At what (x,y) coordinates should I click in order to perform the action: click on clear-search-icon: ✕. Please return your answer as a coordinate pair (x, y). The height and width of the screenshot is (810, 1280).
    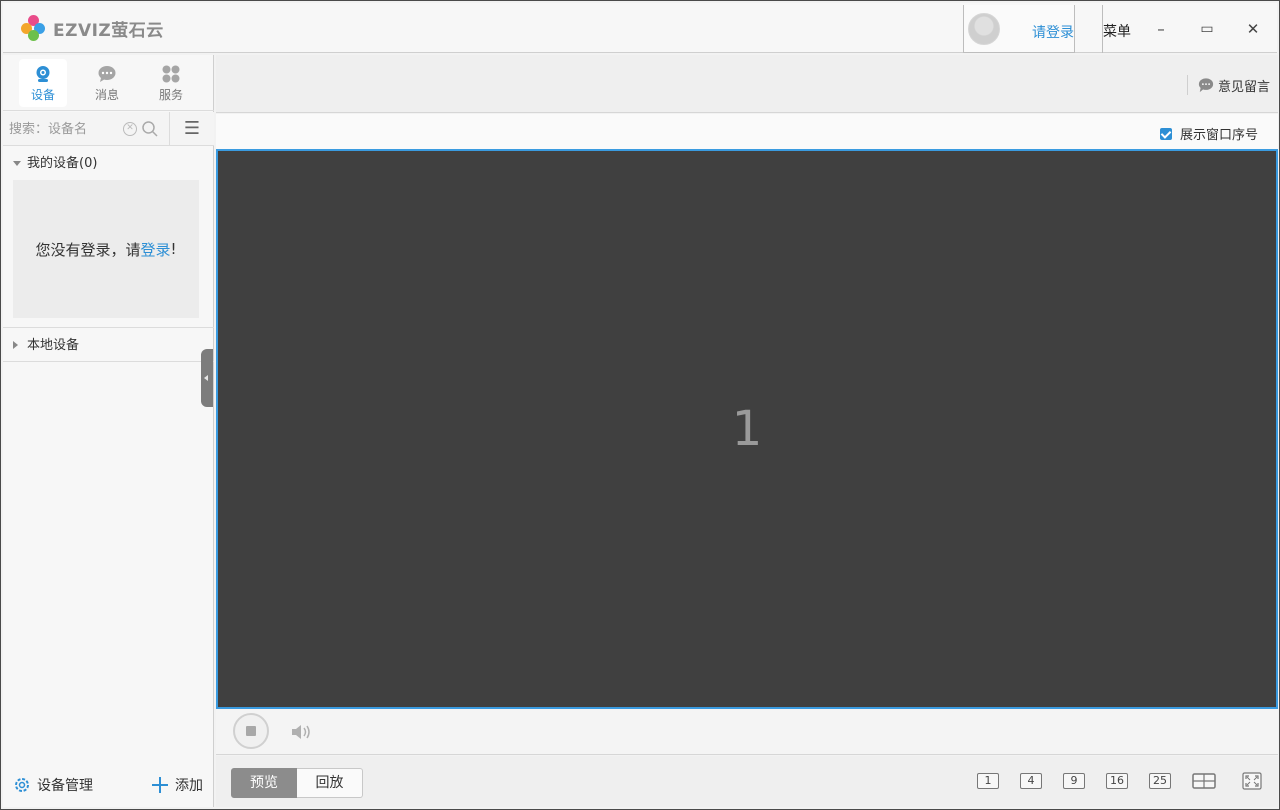
    Looking at the image, I should click on (130, 129).